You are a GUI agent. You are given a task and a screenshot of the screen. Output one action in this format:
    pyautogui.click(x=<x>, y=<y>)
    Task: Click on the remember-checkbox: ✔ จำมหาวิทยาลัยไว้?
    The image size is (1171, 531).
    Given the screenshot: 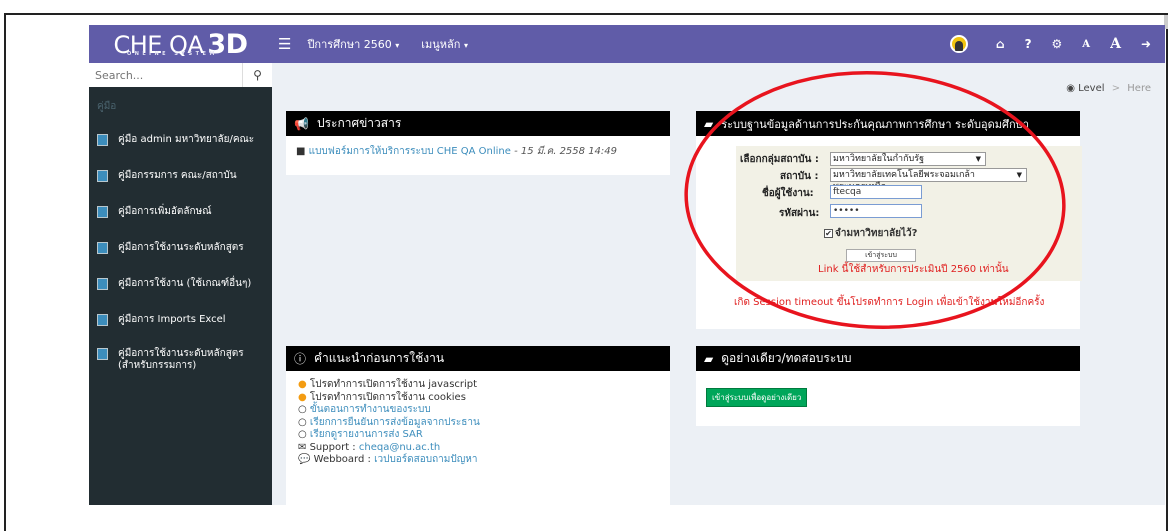 What is the action you would take?
    pyautogui.click(x=870, y=233)
    